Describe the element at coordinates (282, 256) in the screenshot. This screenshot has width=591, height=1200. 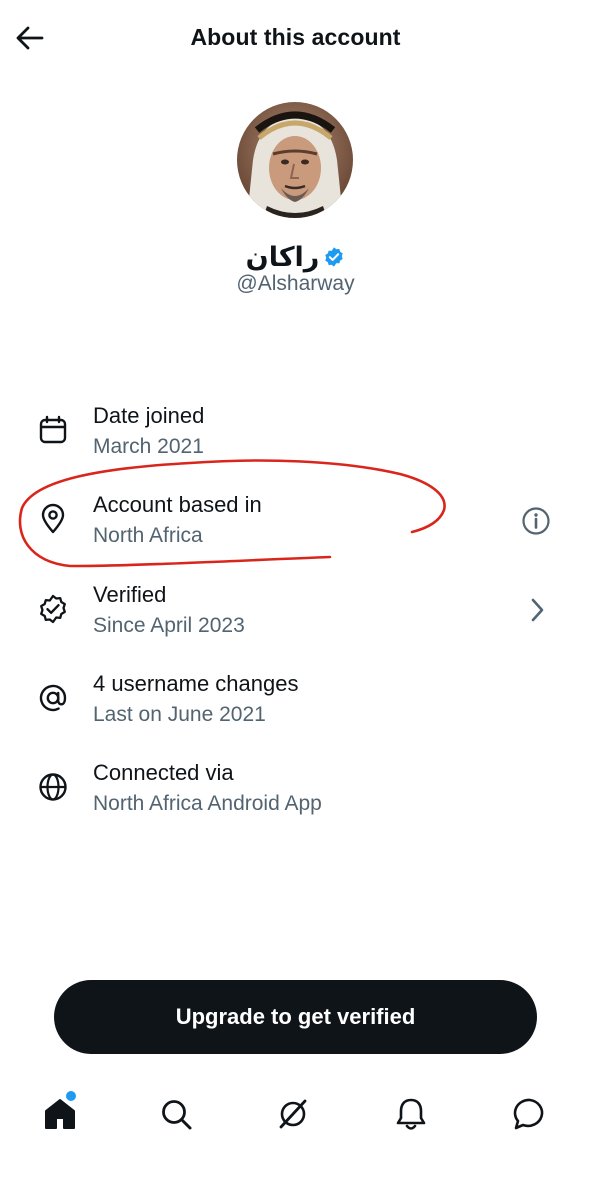
I see `display-name-text: راكان` at that location.